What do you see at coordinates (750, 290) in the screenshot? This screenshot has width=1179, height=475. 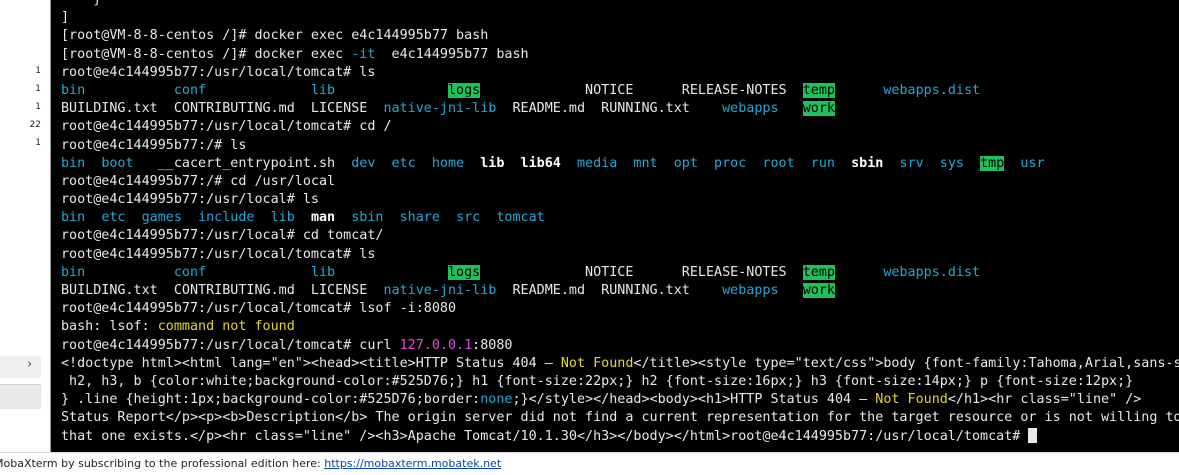 I see `terminal-text: webapps` at bounding box center [750, 290].